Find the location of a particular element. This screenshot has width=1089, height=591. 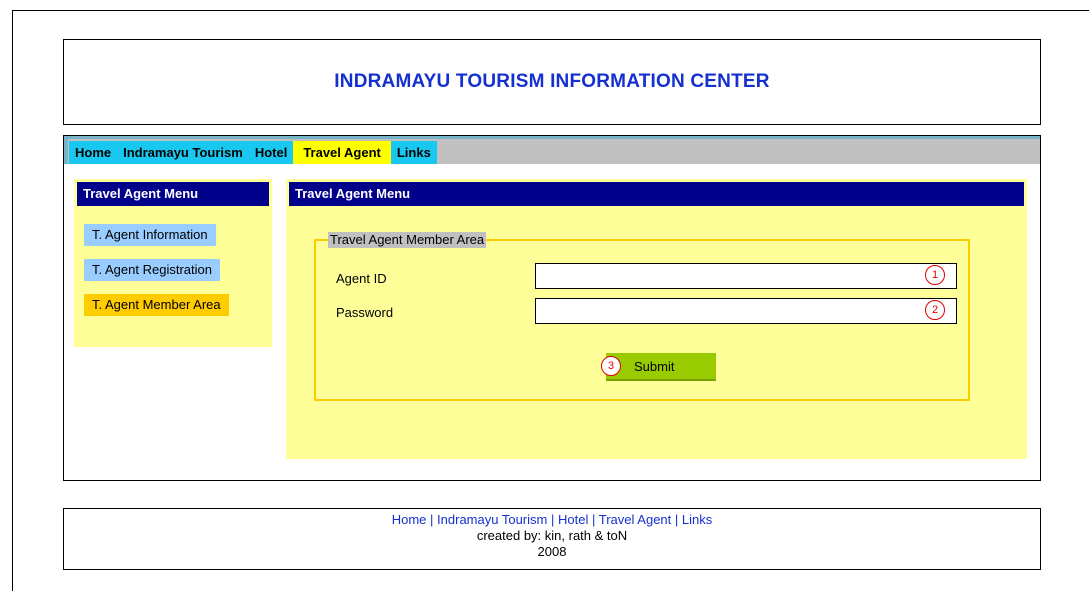

member-area-legend: Travel Agent Member Area is located at coordinates (407, 240).